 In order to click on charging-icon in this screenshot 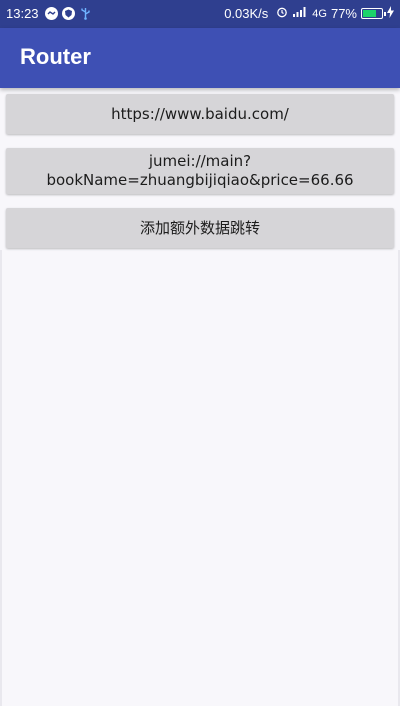, I will do `click(390, 13)`.